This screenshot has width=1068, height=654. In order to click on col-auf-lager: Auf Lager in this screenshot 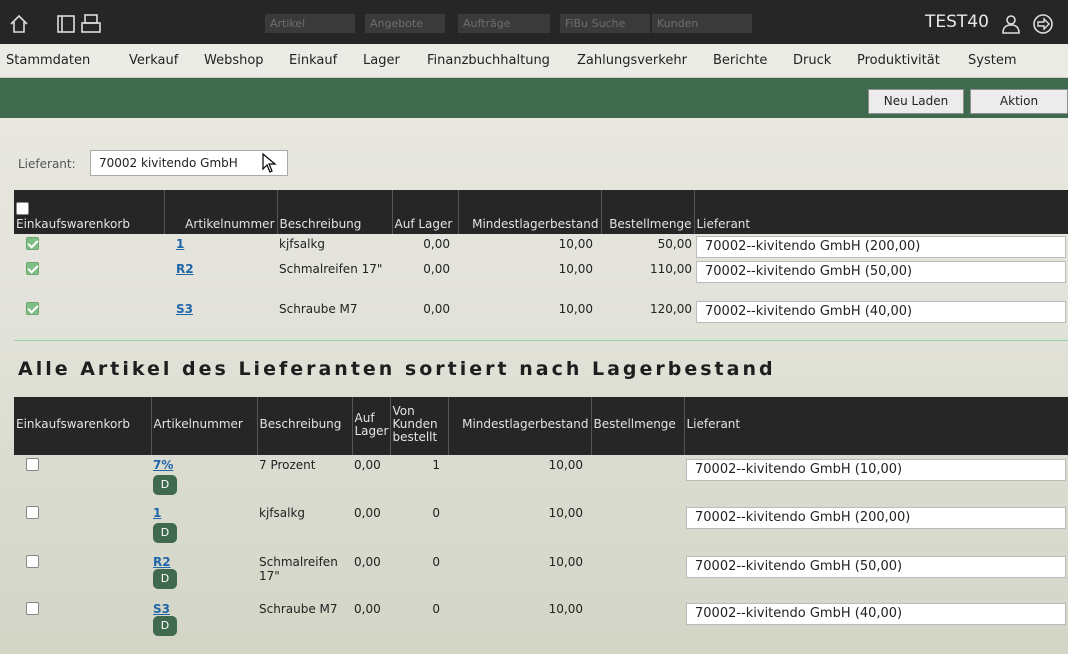, I will do `click(425, 212)`.